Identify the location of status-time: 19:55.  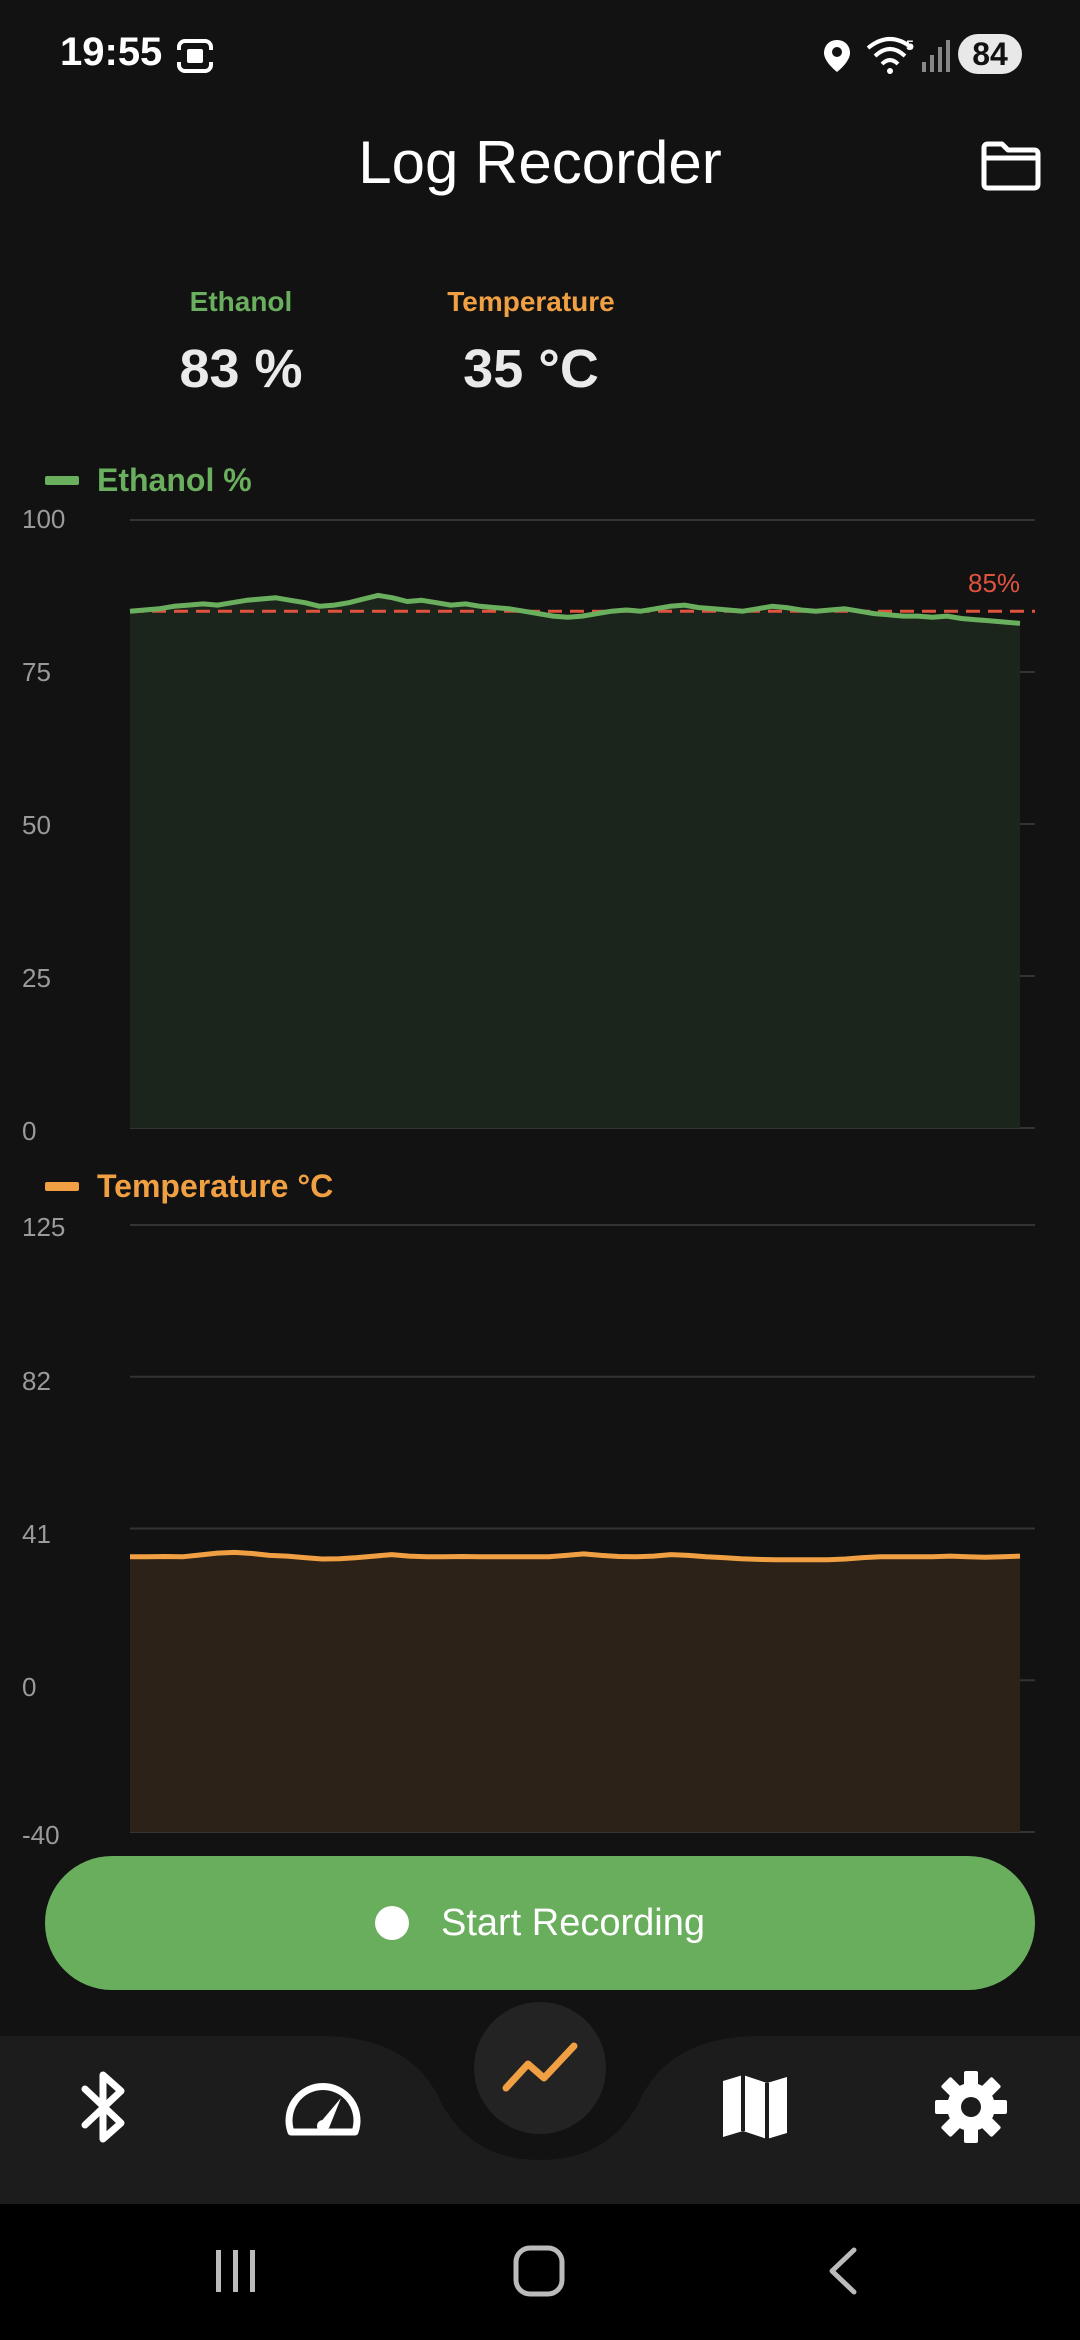
(111, 52).